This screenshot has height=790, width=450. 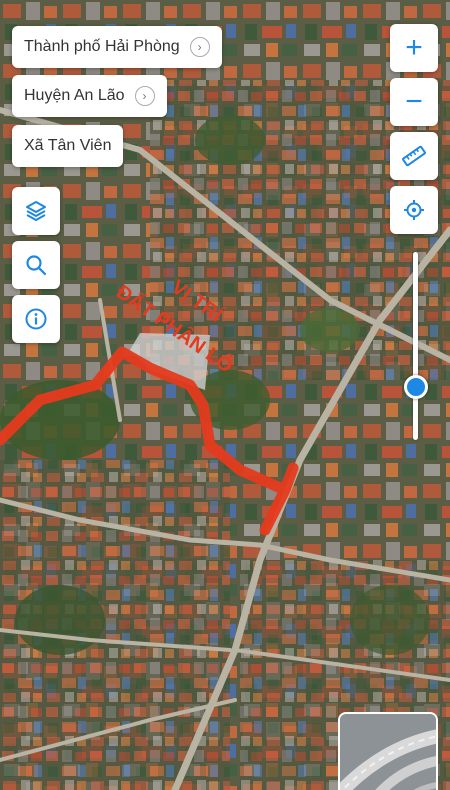 I want to click on zoom-slider-track, so click(x=415, y=346).